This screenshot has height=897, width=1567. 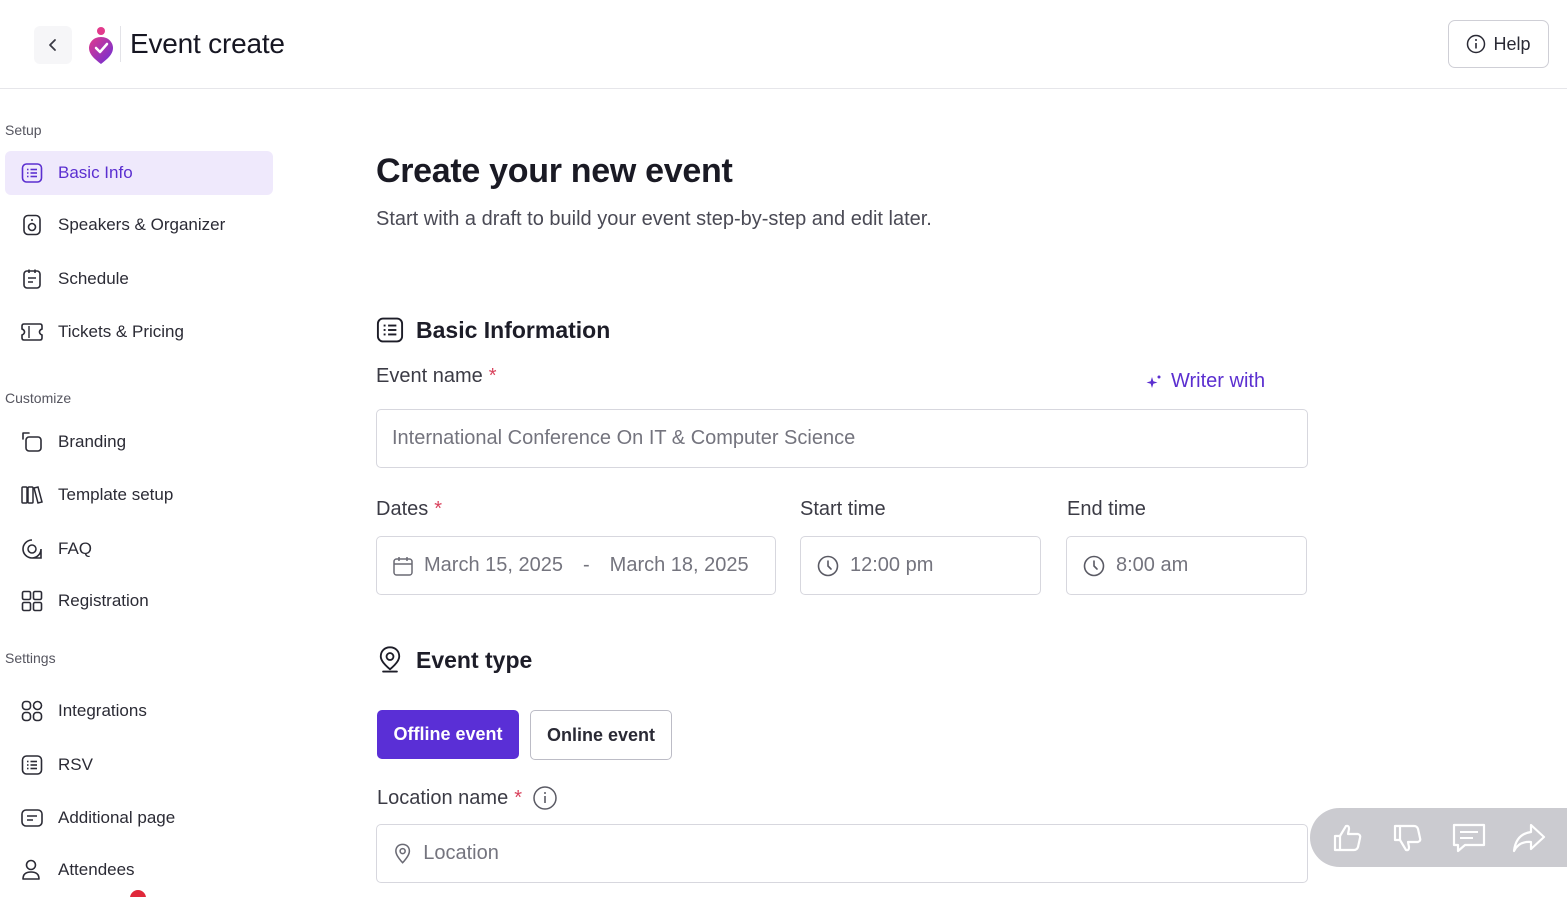 What do you see at coordinates (32, 601) in the screenshot?
I see `registration-icon` at bounding box center [32, 601].